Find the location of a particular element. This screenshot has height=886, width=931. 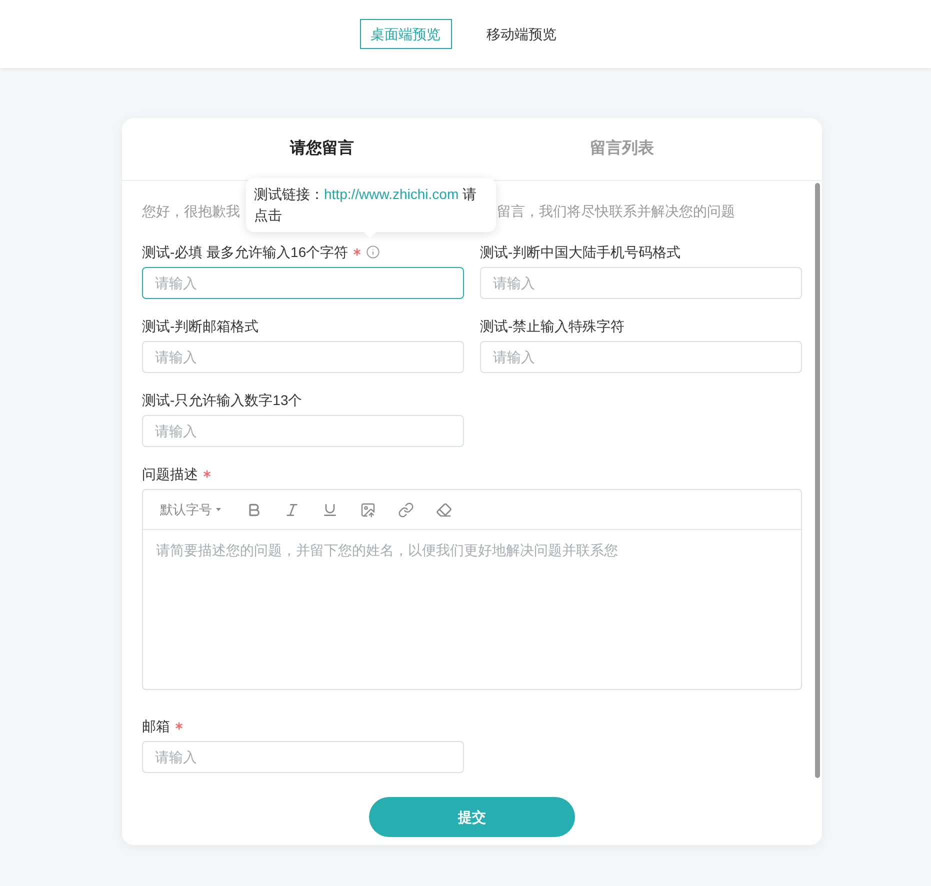

field-label: 测试-只允许输入数字13个 is located at coordinates (222, 400).